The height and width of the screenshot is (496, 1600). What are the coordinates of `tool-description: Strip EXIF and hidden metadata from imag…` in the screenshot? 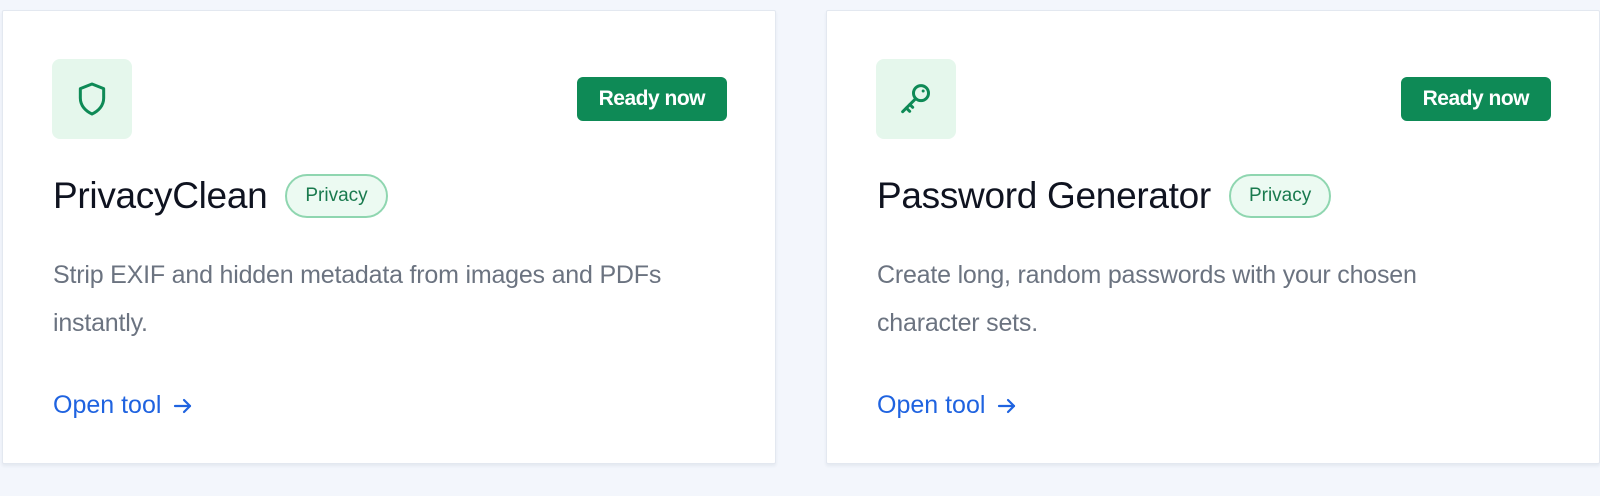 It's located at (357, 299).